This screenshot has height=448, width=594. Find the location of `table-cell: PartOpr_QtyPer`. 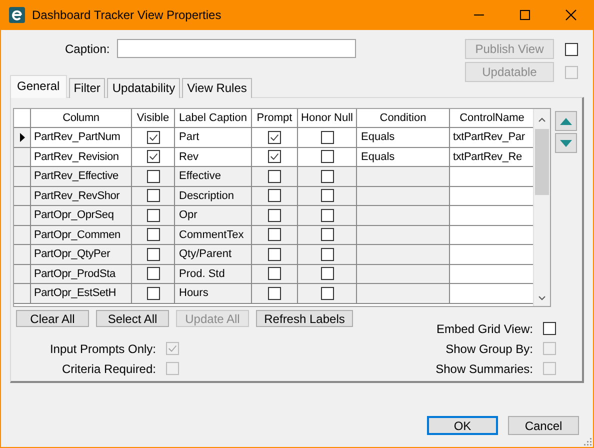

table-cell: PartOpr_QtyPer is located at coordinates (81, 254).